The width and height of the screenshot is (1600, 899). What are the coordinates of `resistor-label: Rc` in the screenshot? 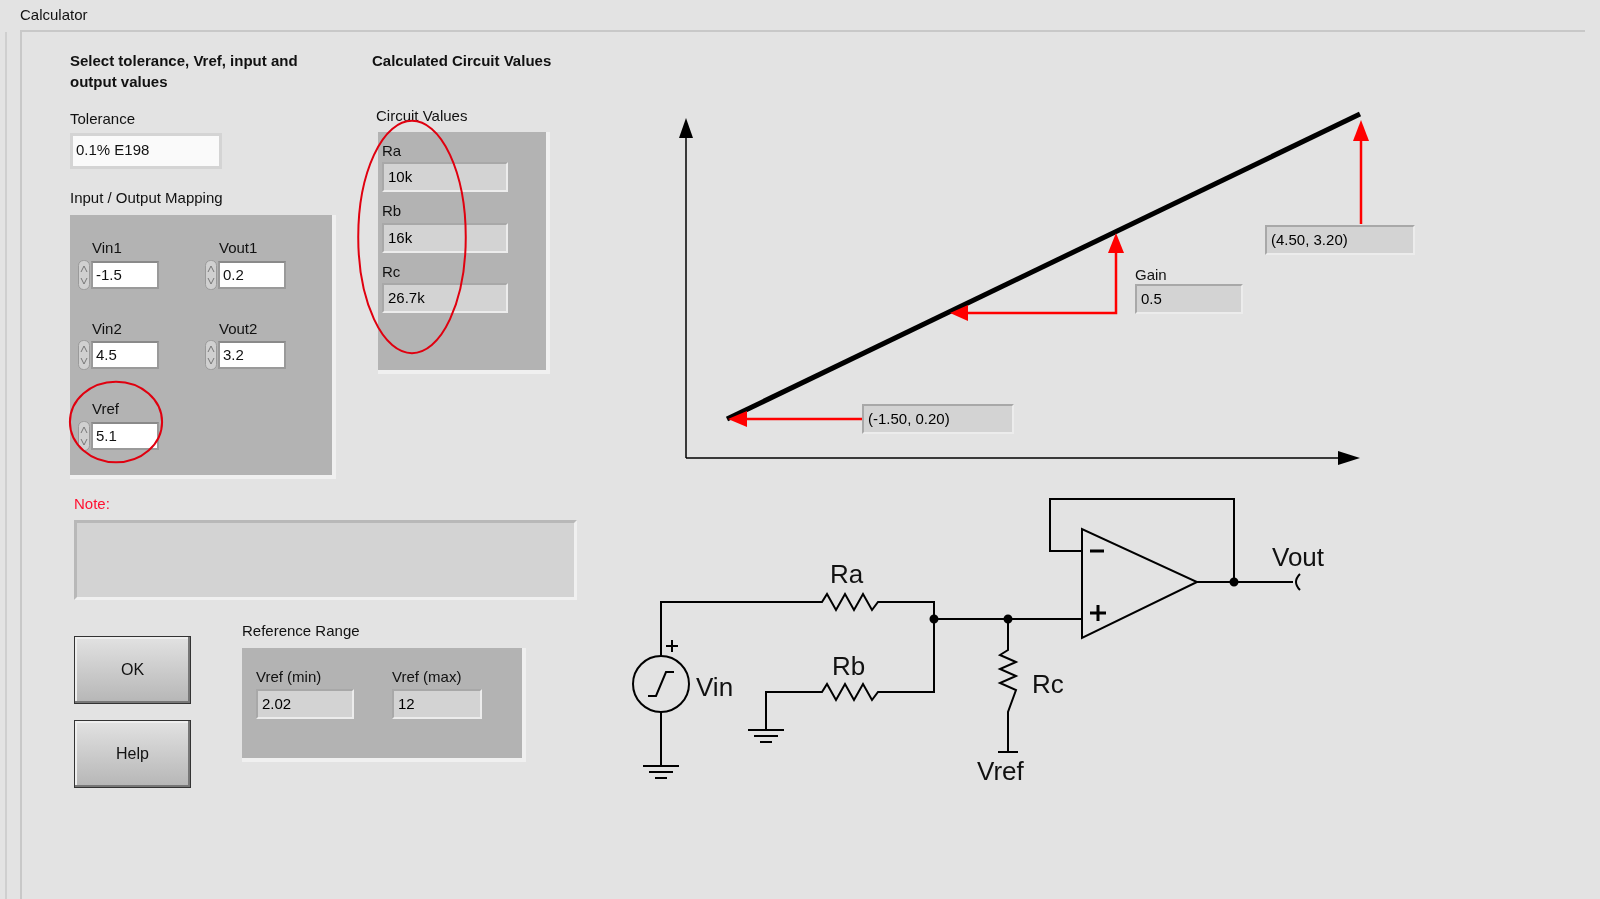 It's located at (1048, 684).